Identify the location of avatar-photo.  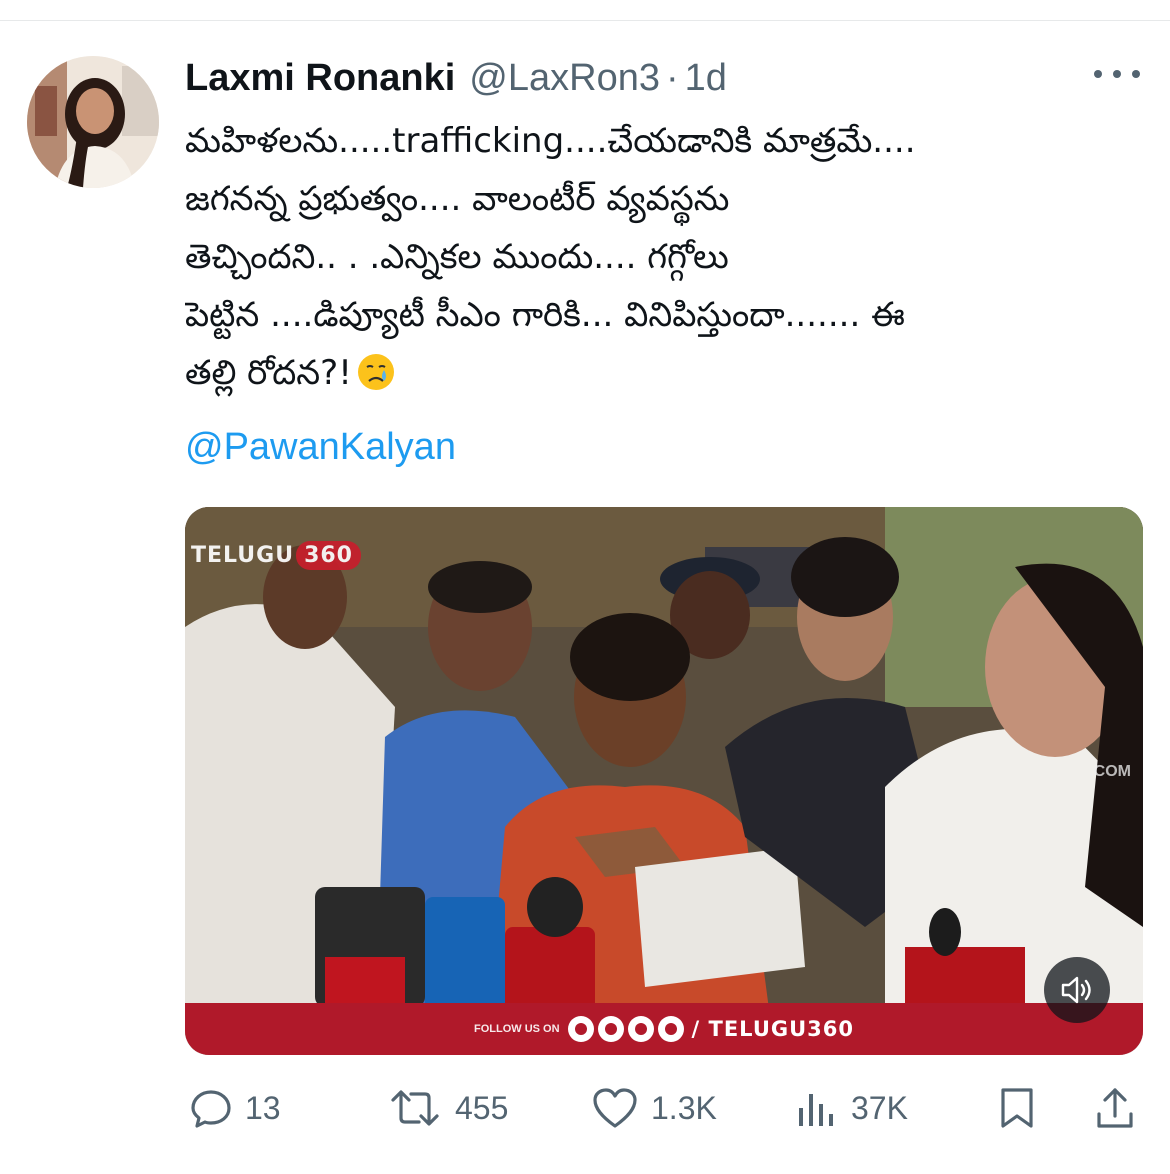
(93, 122).